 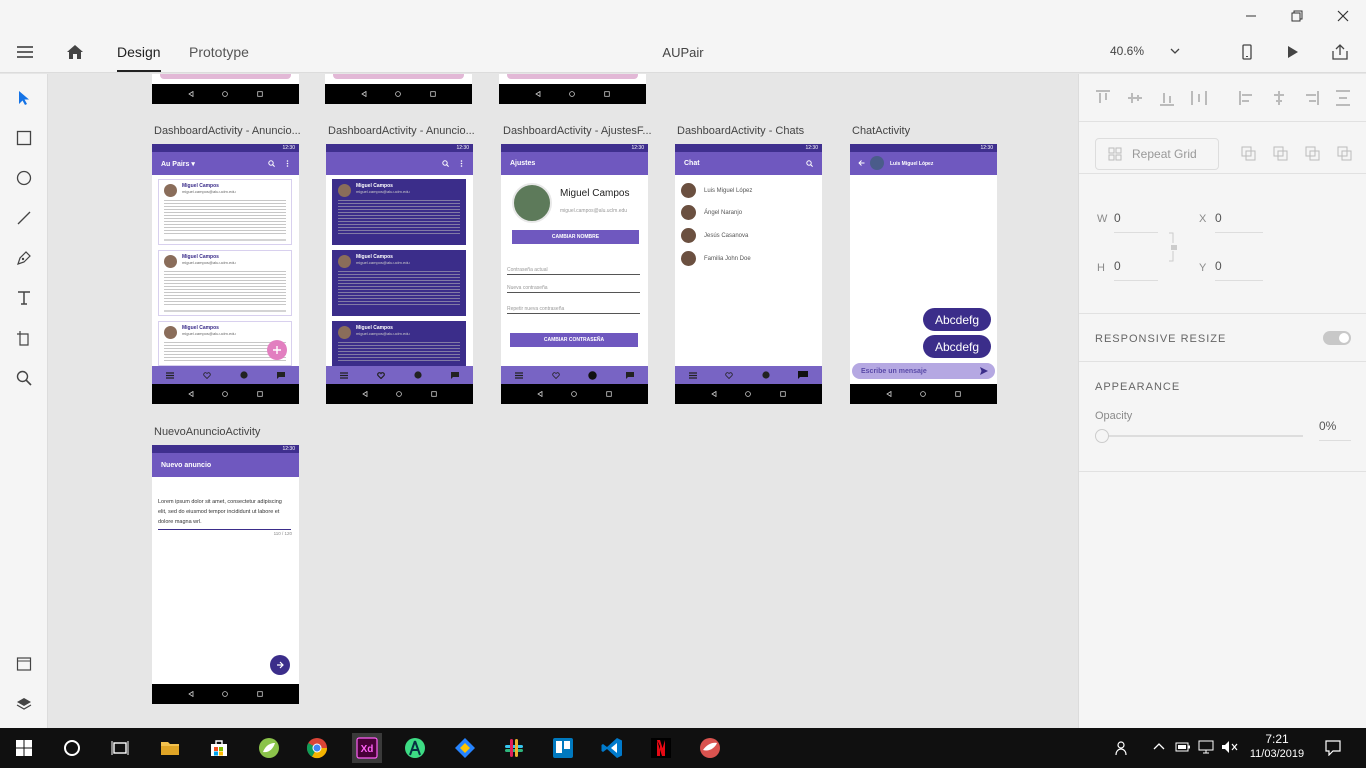 I want to click on change-name-button: CAMBIAR NOMBRE, so click(x=575, y=237).